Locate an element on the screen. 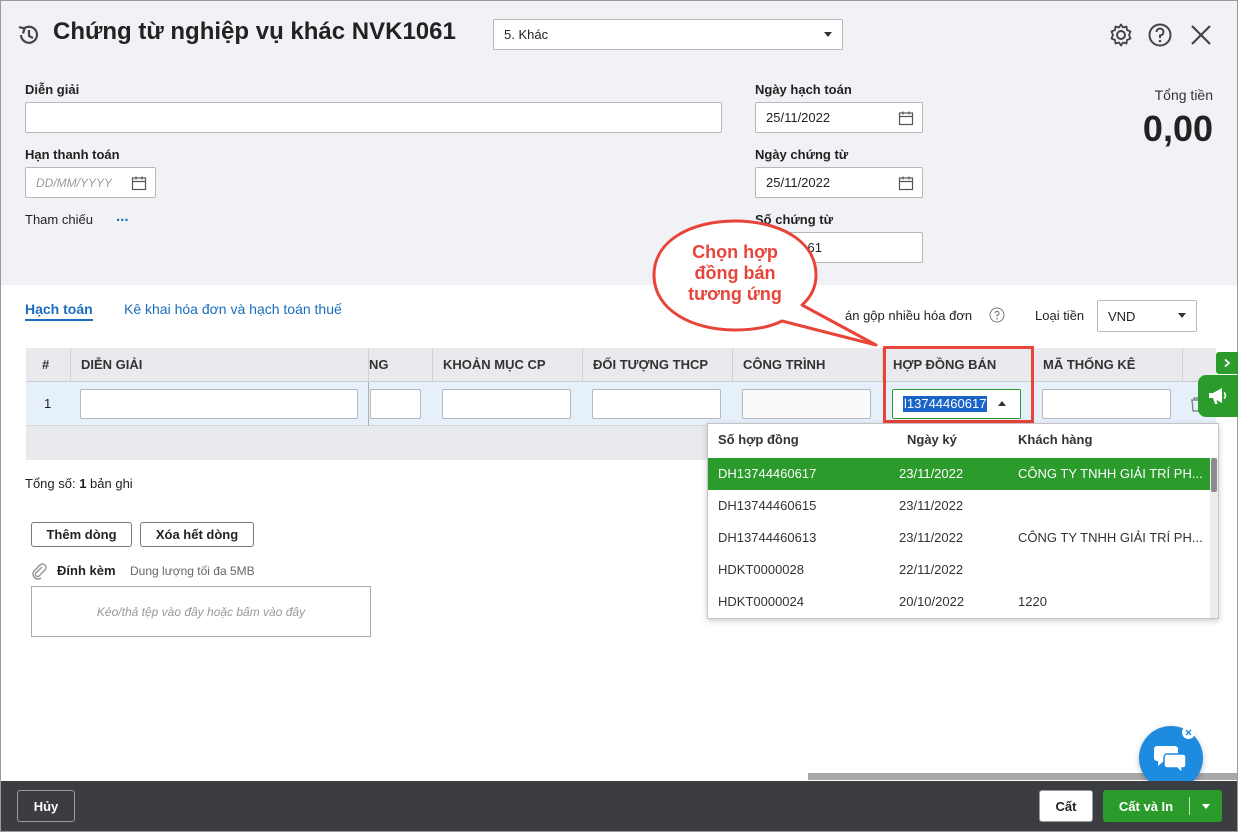 Image resolution: width=1238 pixels, height=832 pixels. delete-all-rows-button: Xóa hết dòng is located at coordinates (197, 534).